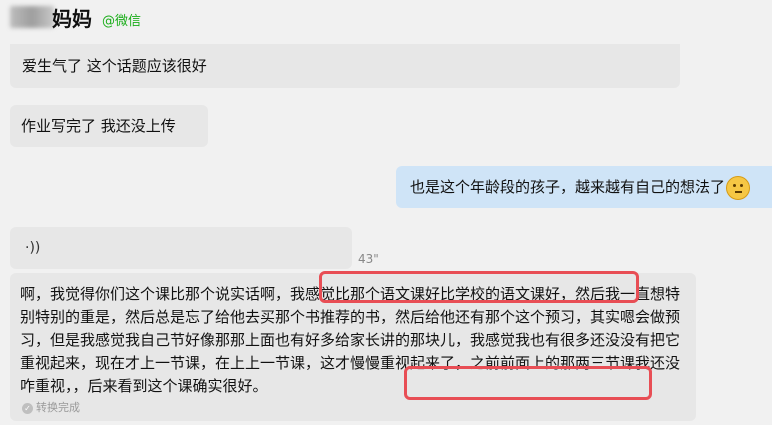 This screenshot has height=425, width=772. Describe the element at coordinates (368, 259) in the screenshot. I see `voice-duration: 43"` at that location.